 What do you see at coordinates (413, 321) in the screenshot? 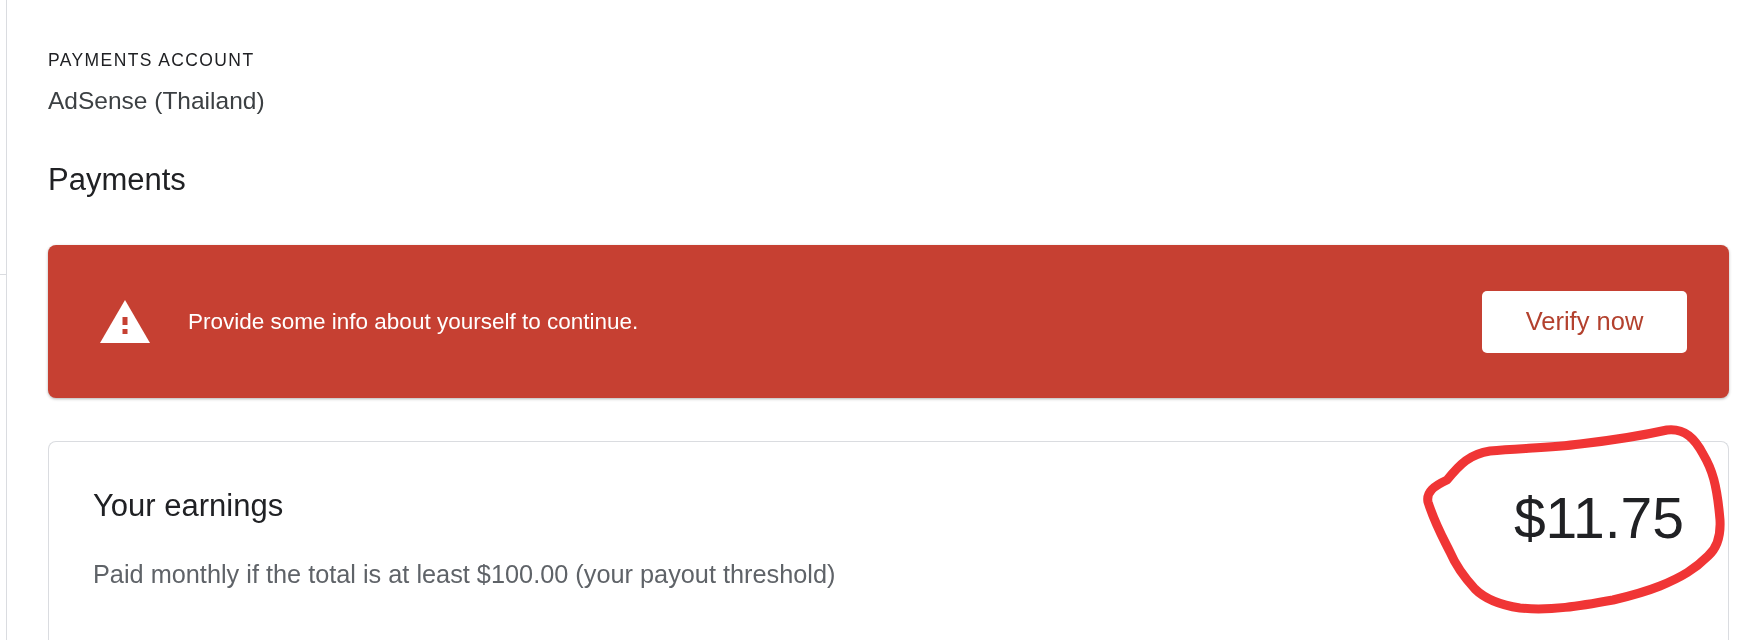
I see `alert-message: Provide some info about yourself to continue.` at bounding box center [413, 321].